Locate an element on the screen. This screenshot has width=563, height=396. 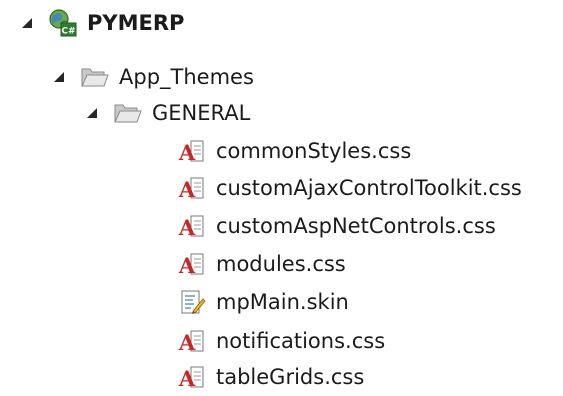
file-label: customAjaxControlToolkit.css is located at coordinates (369, 188).